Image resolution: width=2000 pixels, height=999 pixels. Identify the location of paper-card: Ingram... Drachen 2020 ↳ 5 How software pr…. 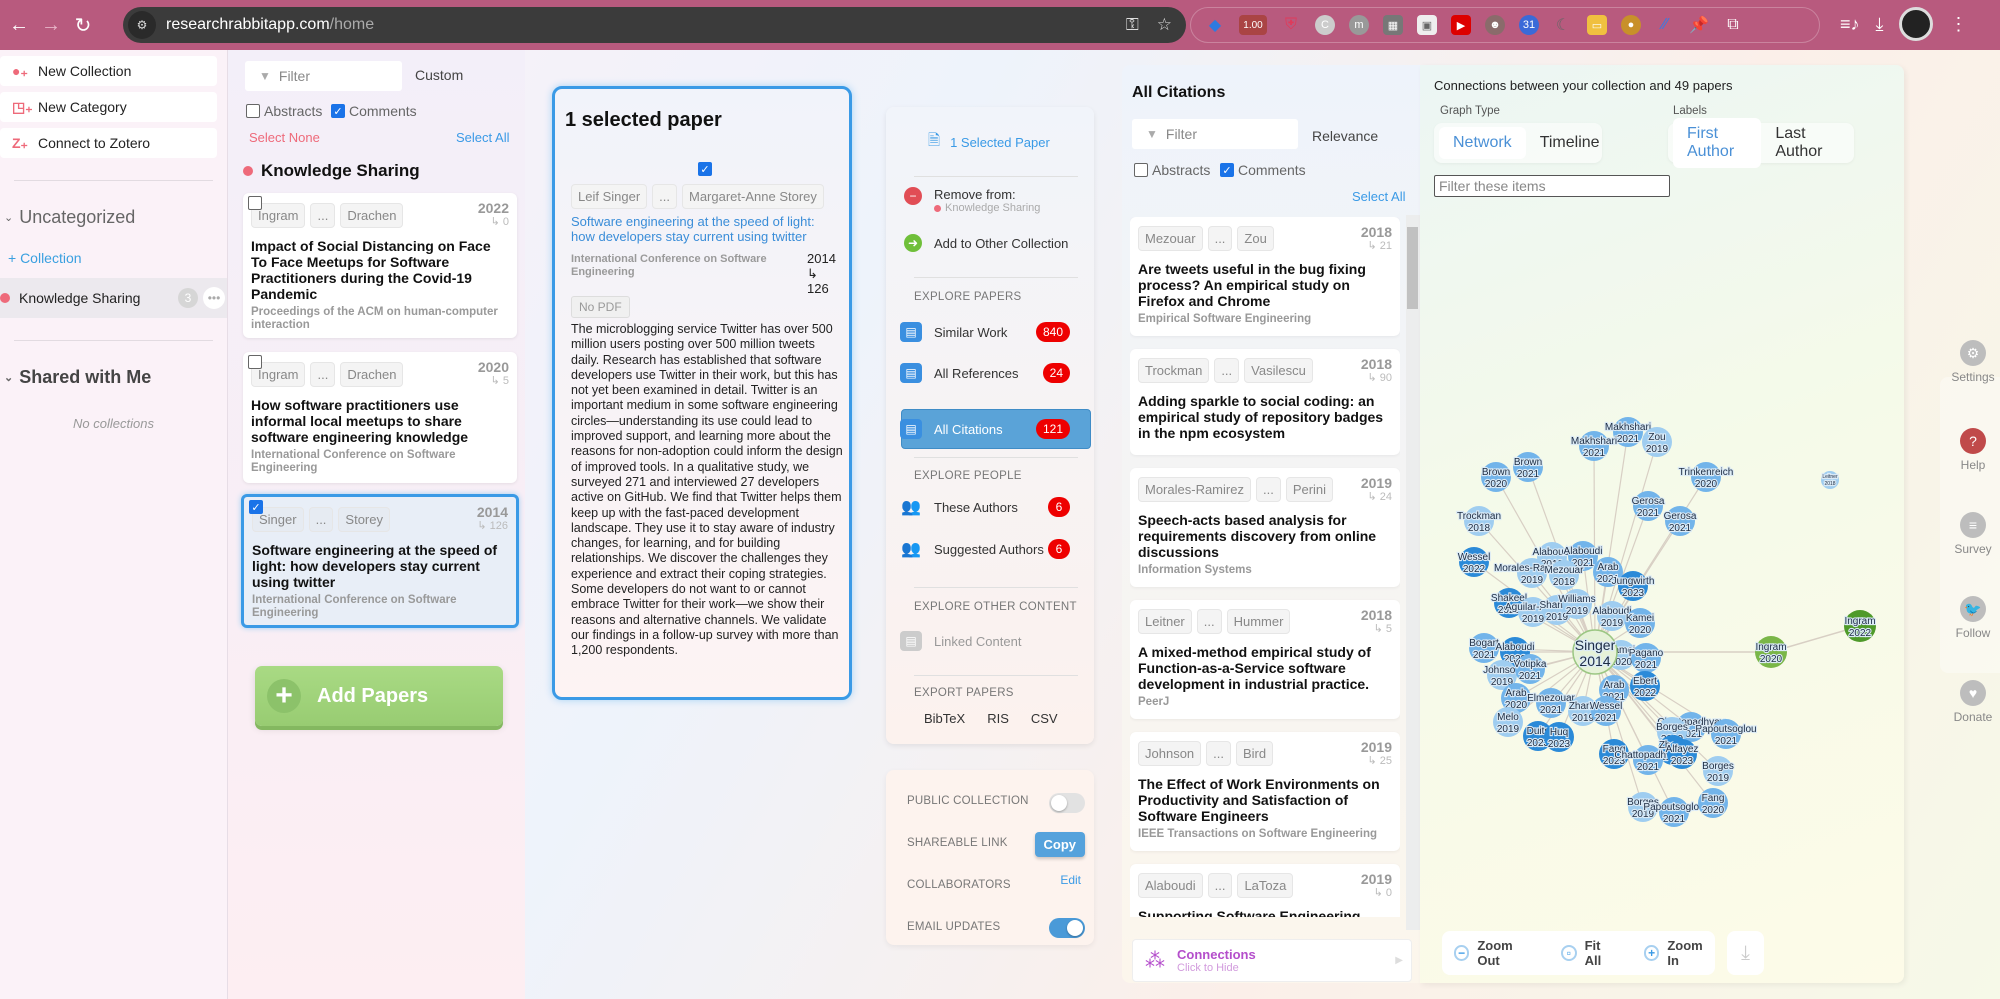
(380, 417).